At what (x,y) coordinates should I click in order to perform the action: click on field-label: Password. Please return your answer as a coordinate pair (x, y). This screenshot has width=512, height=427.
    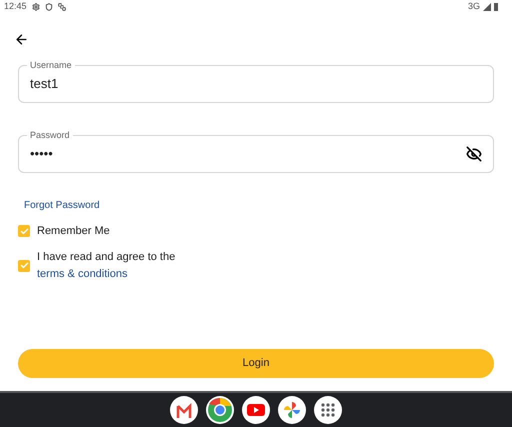
    Looking at the image, I should click on (50, 135).